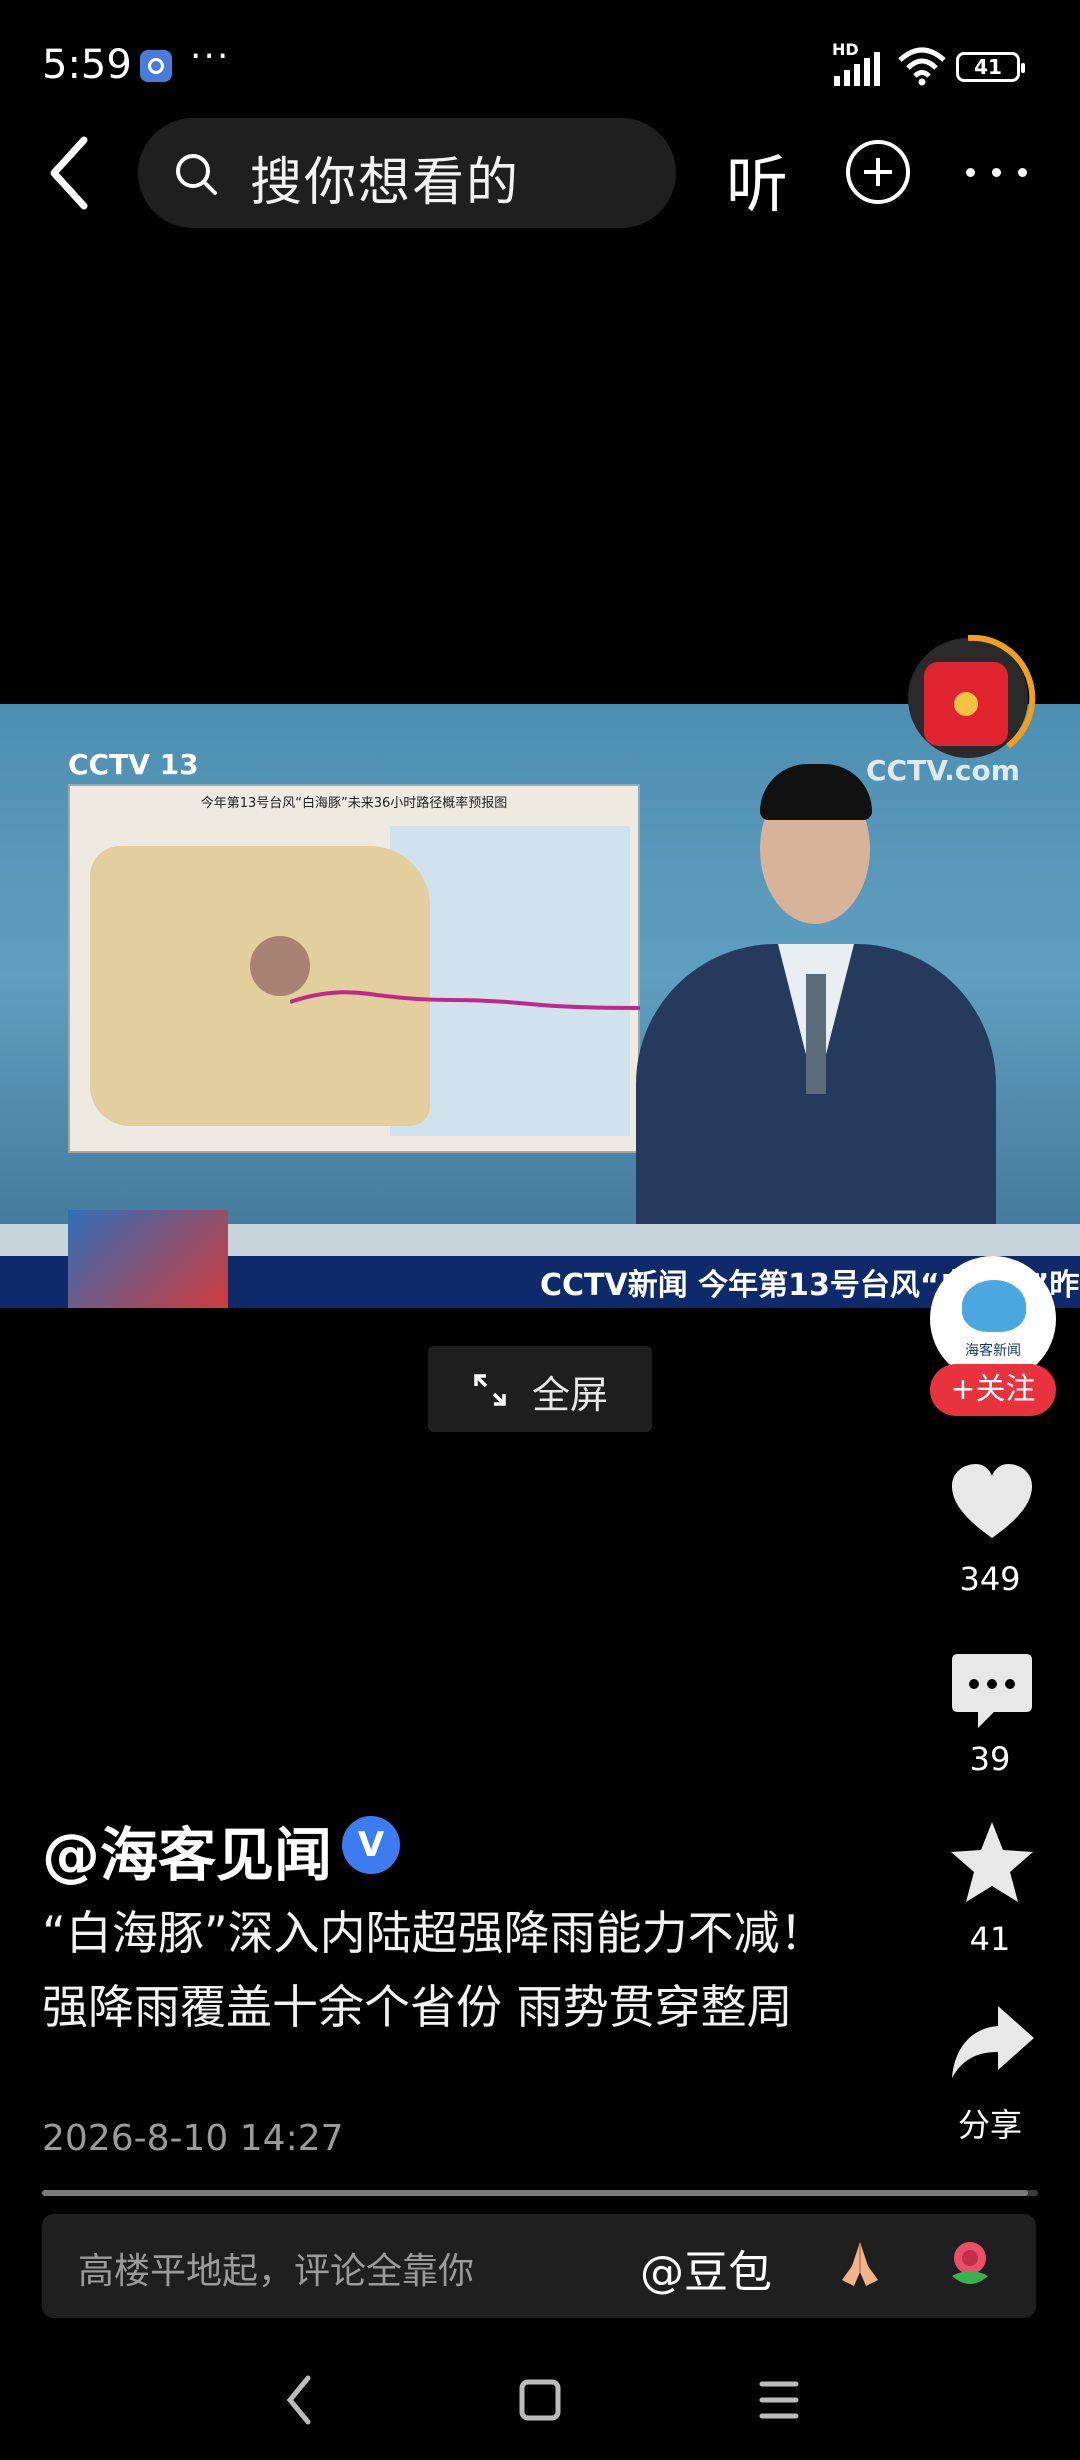 The height and width of the screenshot is (2460, 1080). What do you see at coordinates (779, 2400) in the screenshot?
I see `nav-menu-icon` at bounding box center [779, 2400].